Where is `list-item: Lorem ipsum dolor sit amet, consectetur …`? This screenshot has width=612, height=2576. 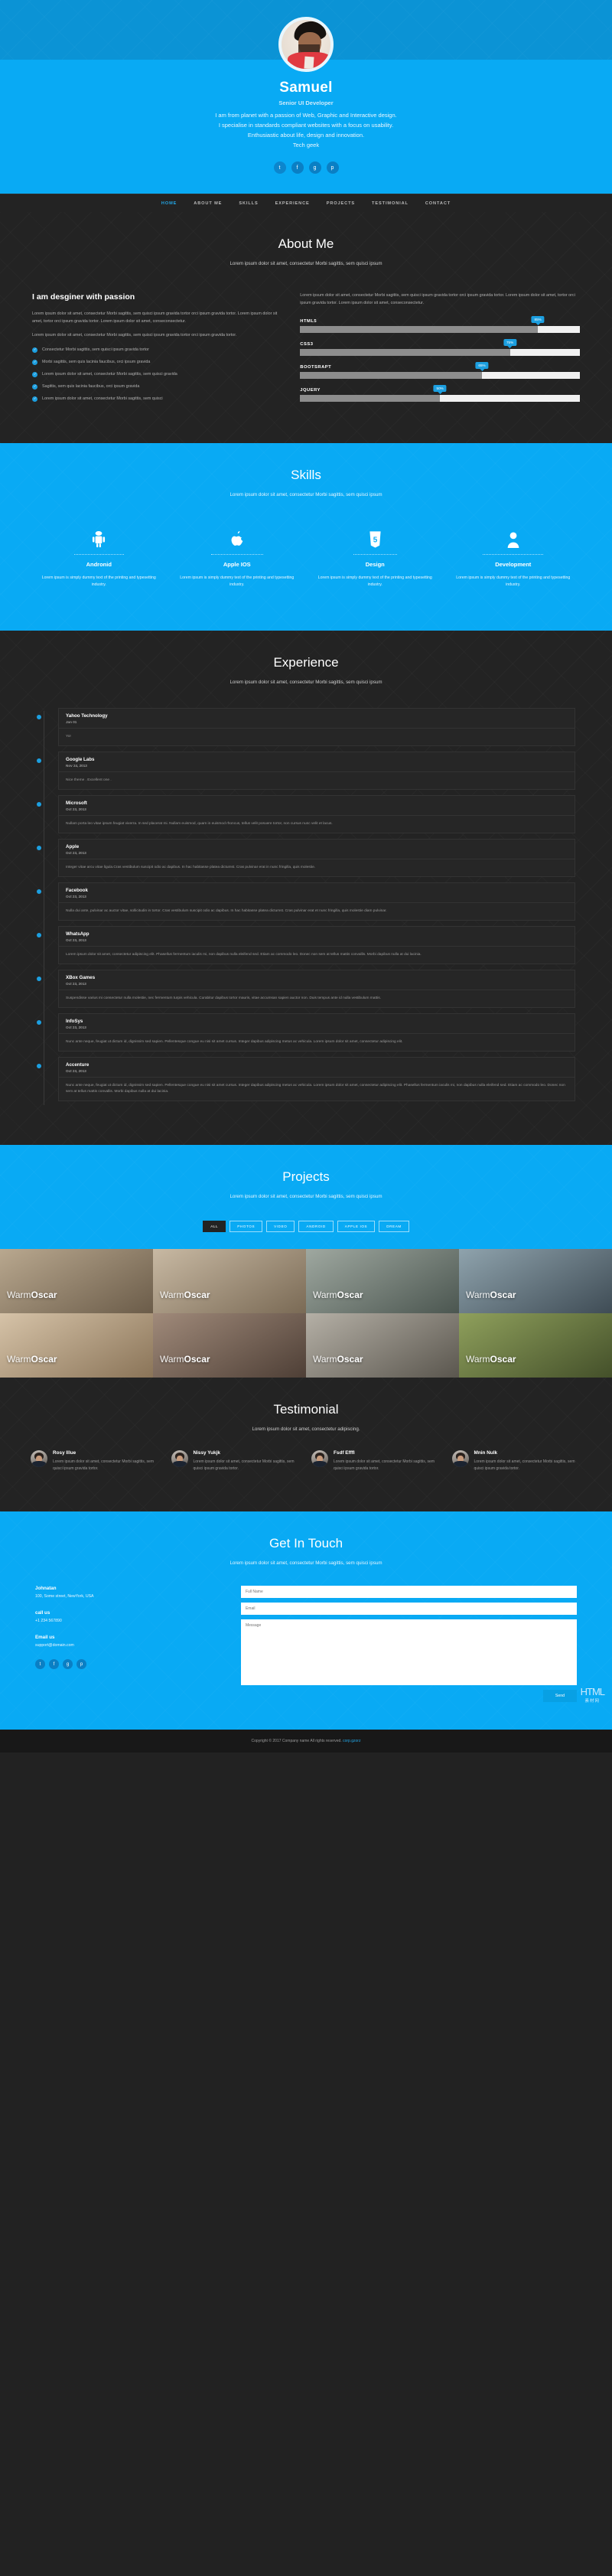
list-item: Lorem ipsum dolor sit amet, consectetur … is located at coordinates (156, 374).